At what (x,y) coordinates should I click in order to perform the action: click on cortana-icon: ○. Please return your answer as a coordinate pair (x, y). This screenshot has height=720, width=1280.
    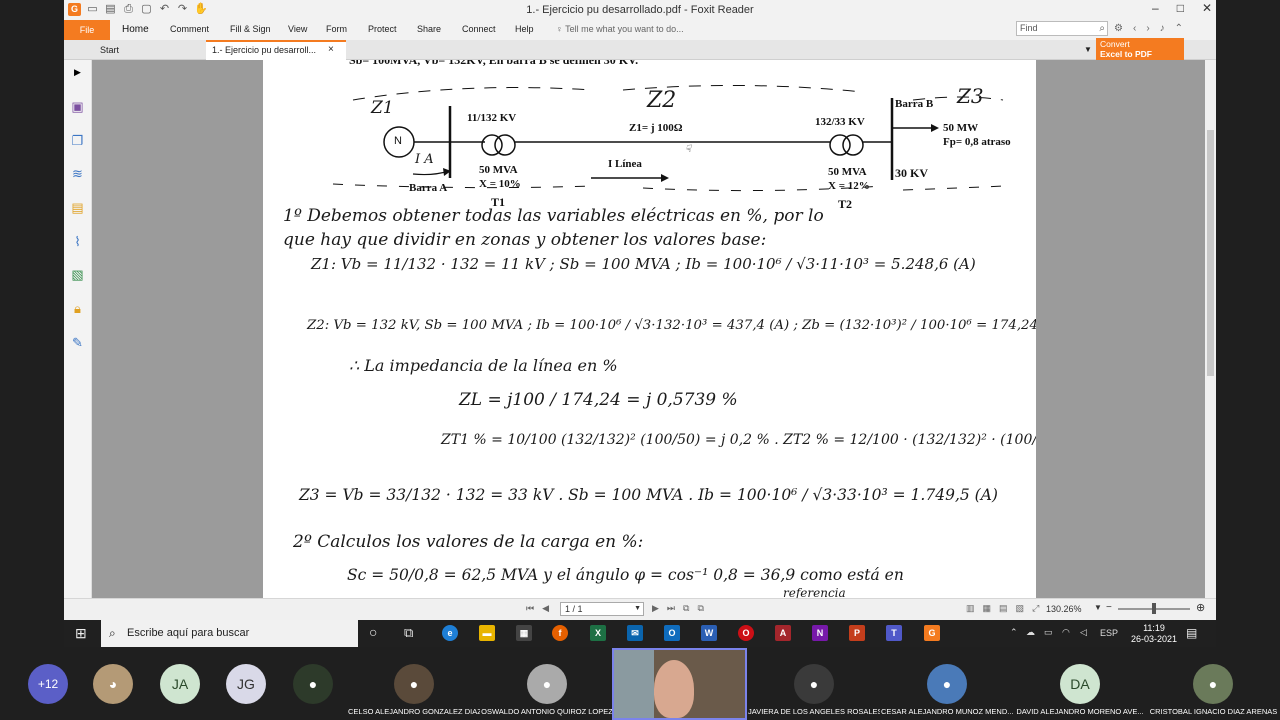
    Looking at the image, I should click on (373, 632).